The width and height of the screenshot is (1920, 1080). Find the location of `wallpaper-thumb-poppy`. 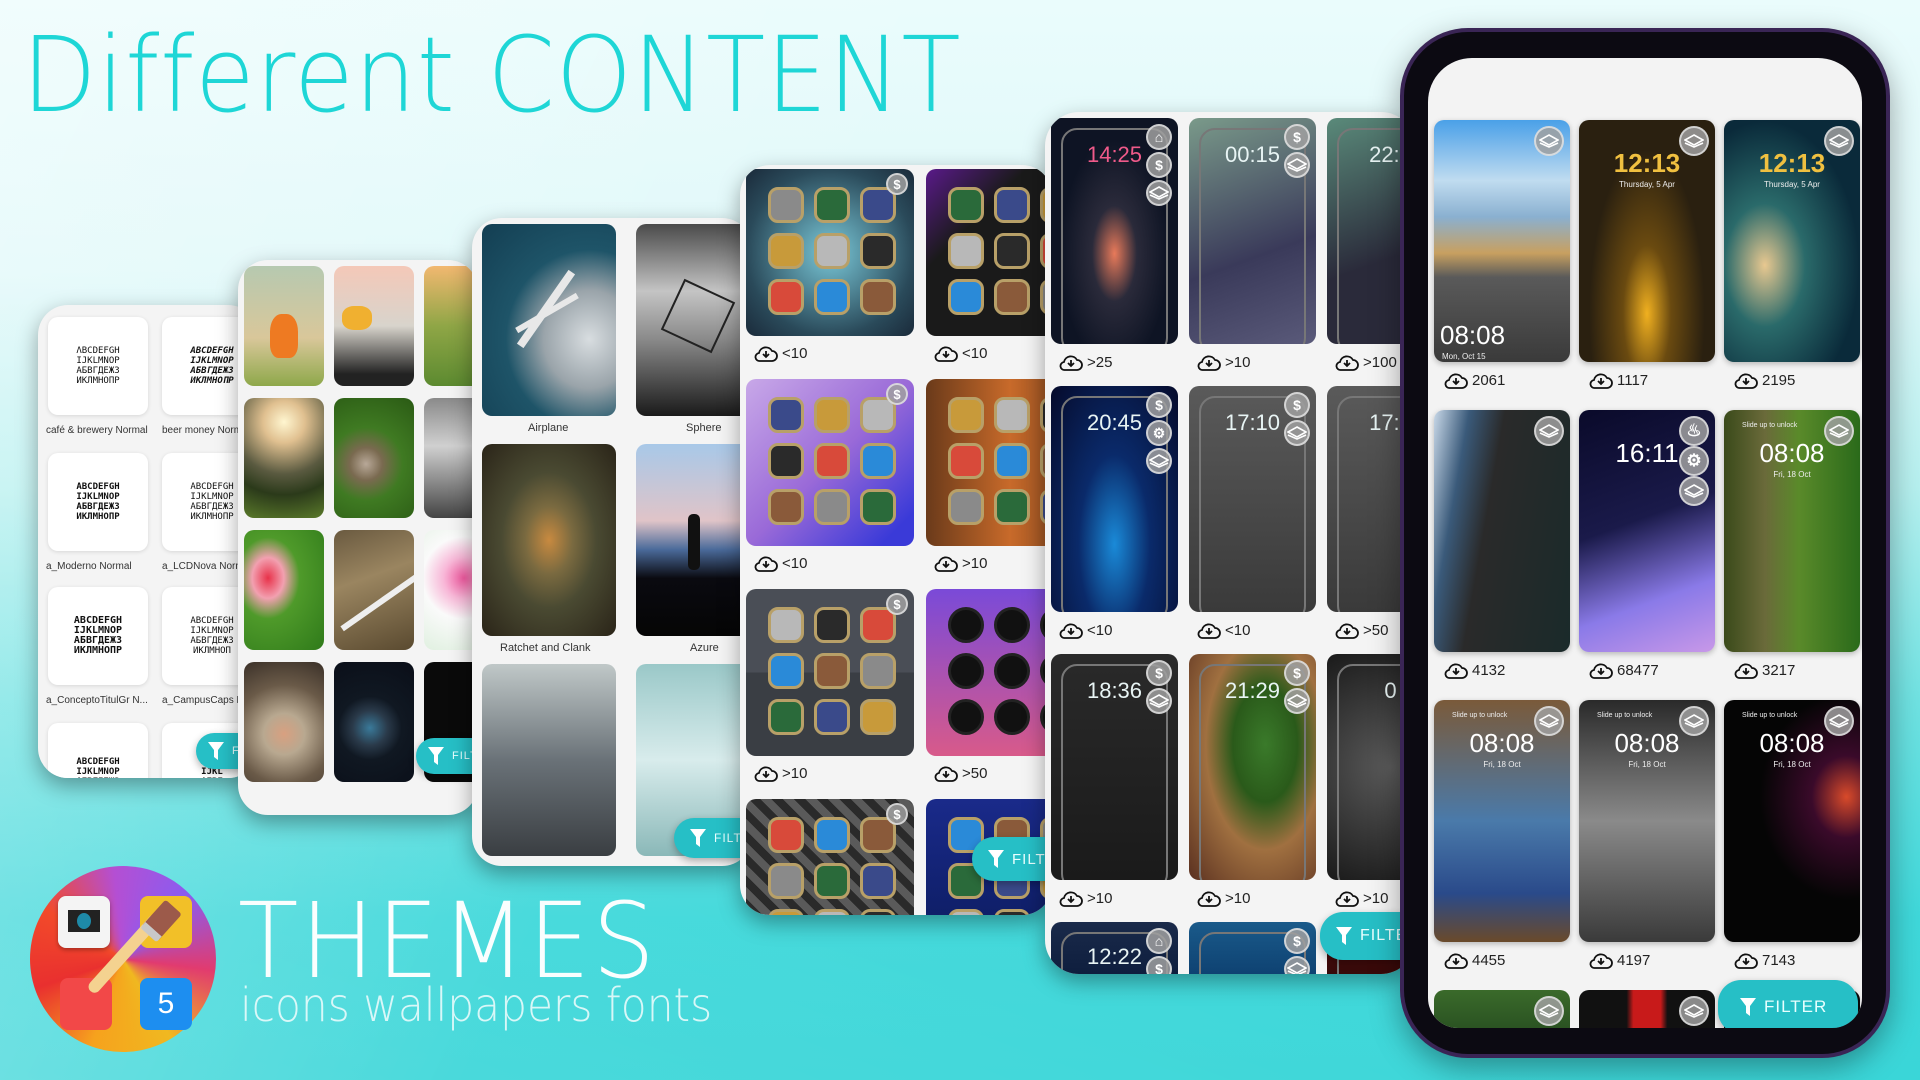

wallpaper-thumb-poppy is located at coordinates (284, 590).